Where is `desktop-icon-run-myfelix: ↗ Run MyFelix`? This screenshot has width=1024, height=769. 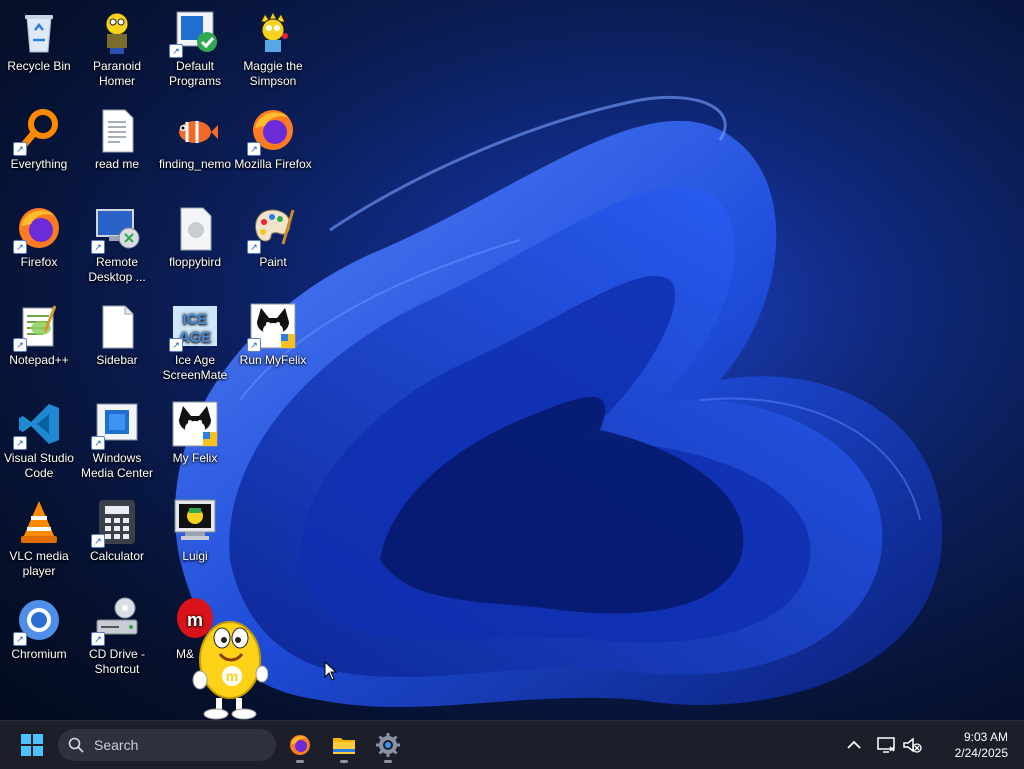
desktop-icon-run-myfelix: ↗ Run MyFelix is located at coordinates (273, 335).